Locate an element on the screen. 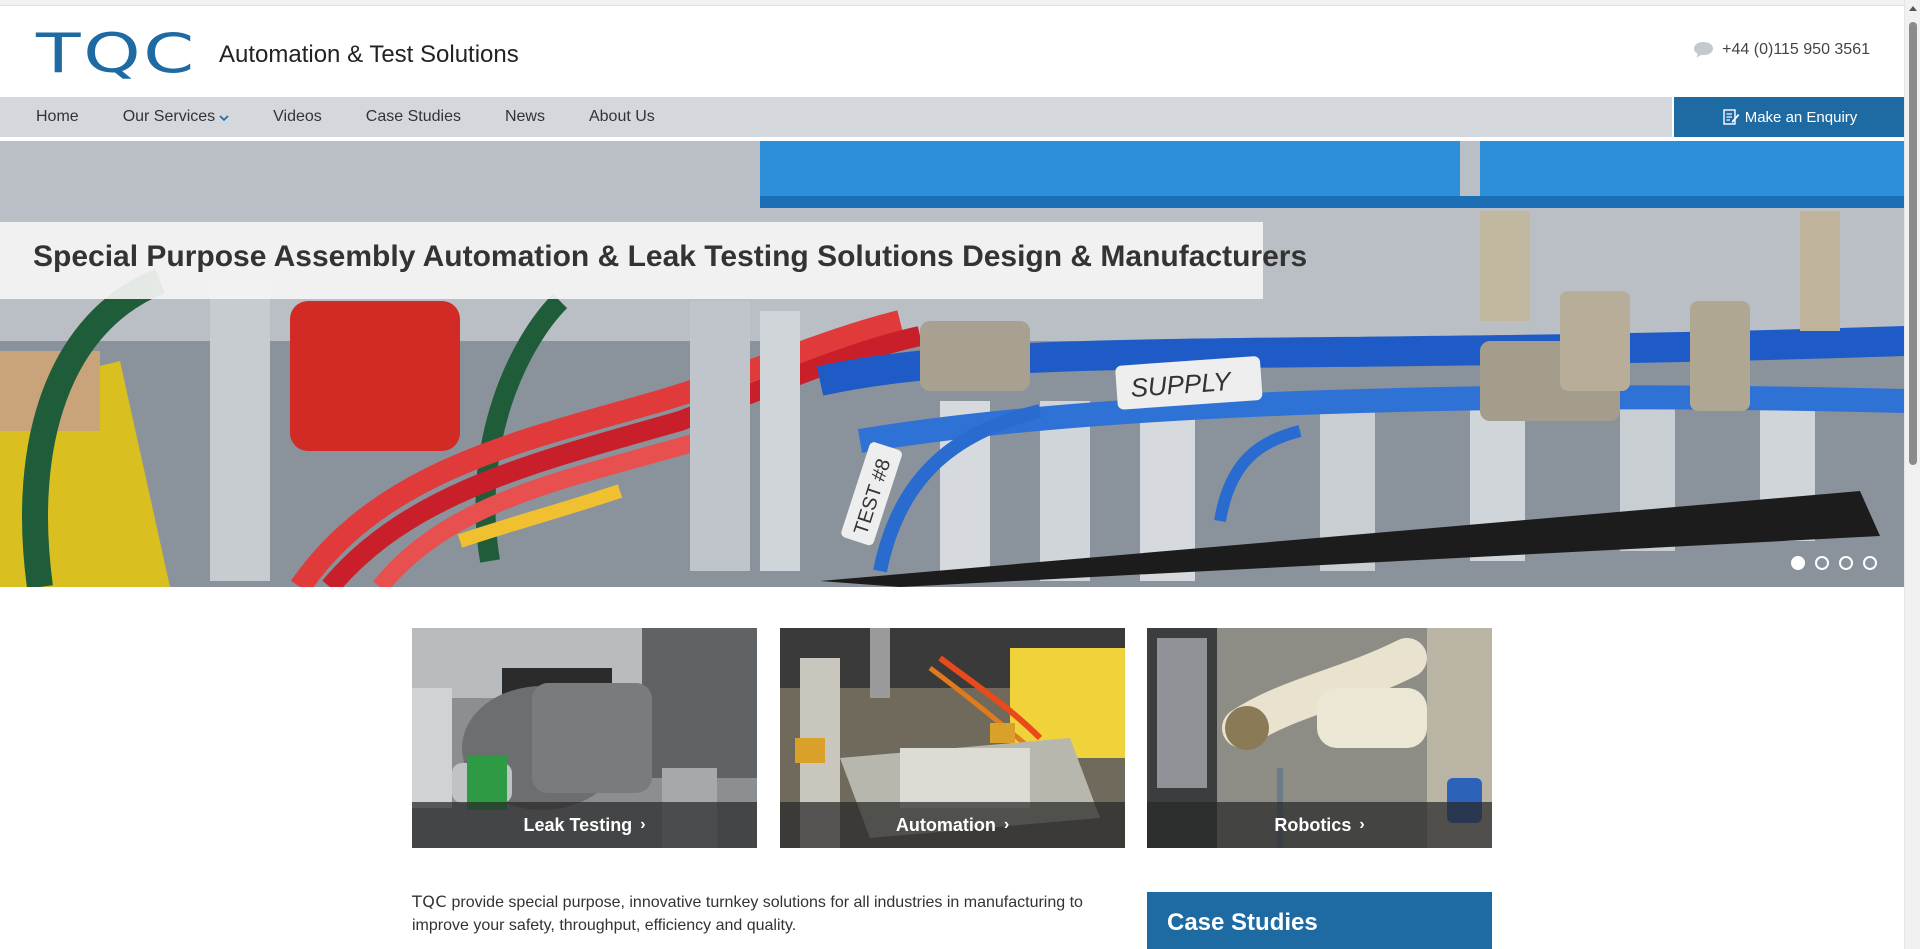 Image resolution: width=1920 pixels, height=949 pixels. case-studies-title: Case Studies is located at coordinates (1242, 922).